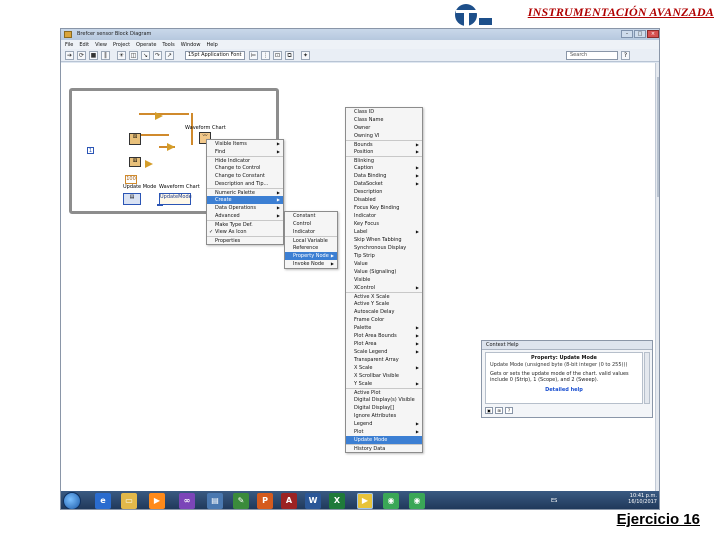 The height and width of the screenshot is (540, 720). What do you see at coordinates (69, 55) in the screenshot?
I see `run-arrow-icon: ➔` at bounding box center [69, 55].